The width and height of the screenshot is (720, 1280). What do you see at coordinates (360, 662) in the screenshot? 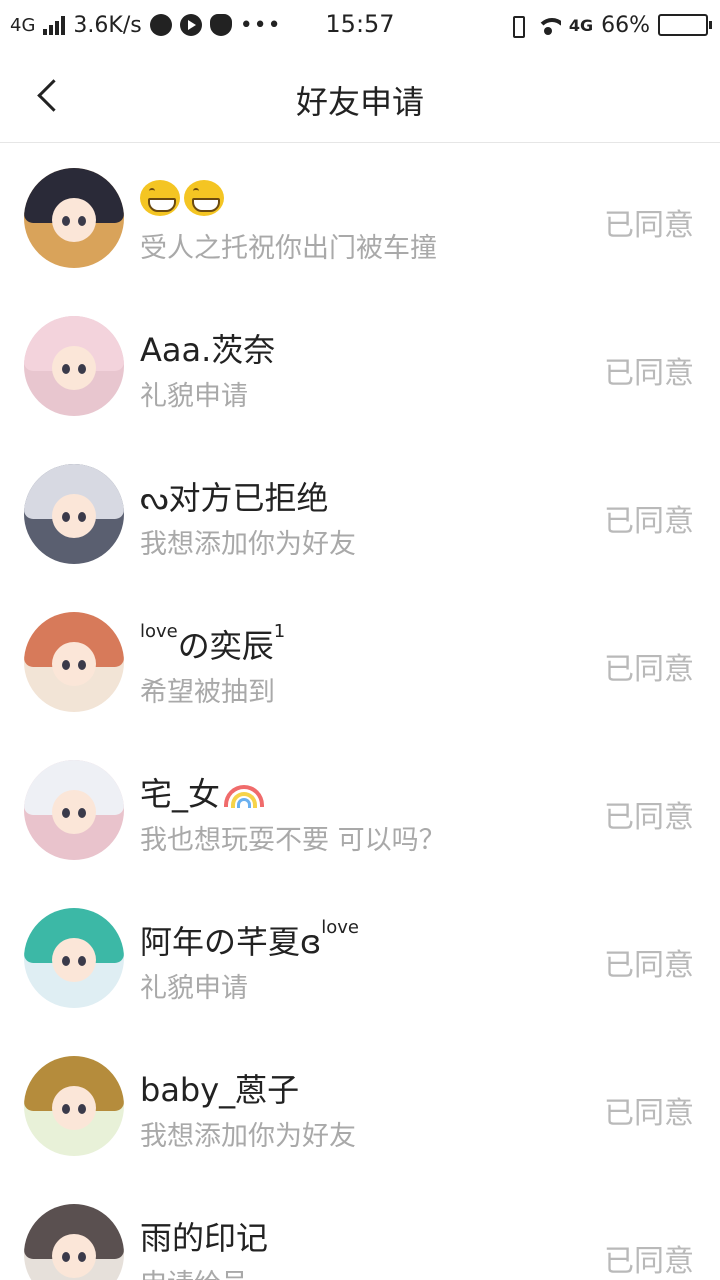
I see `list-item: loveの奕辰1 希望被抽到 已同意` at bounding box center [360, 662].